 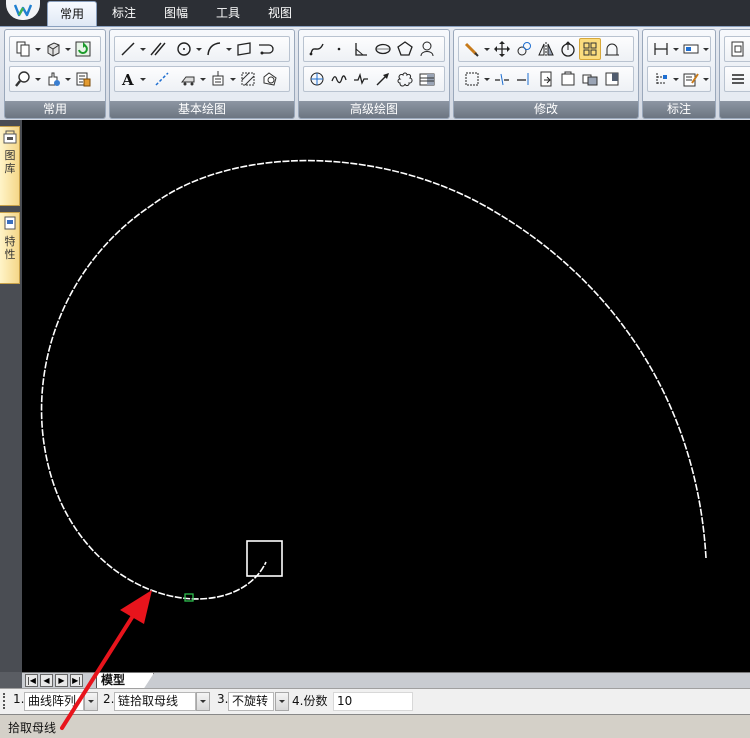 I want to click on dimension-dropdown, so click(x=676, y=49).